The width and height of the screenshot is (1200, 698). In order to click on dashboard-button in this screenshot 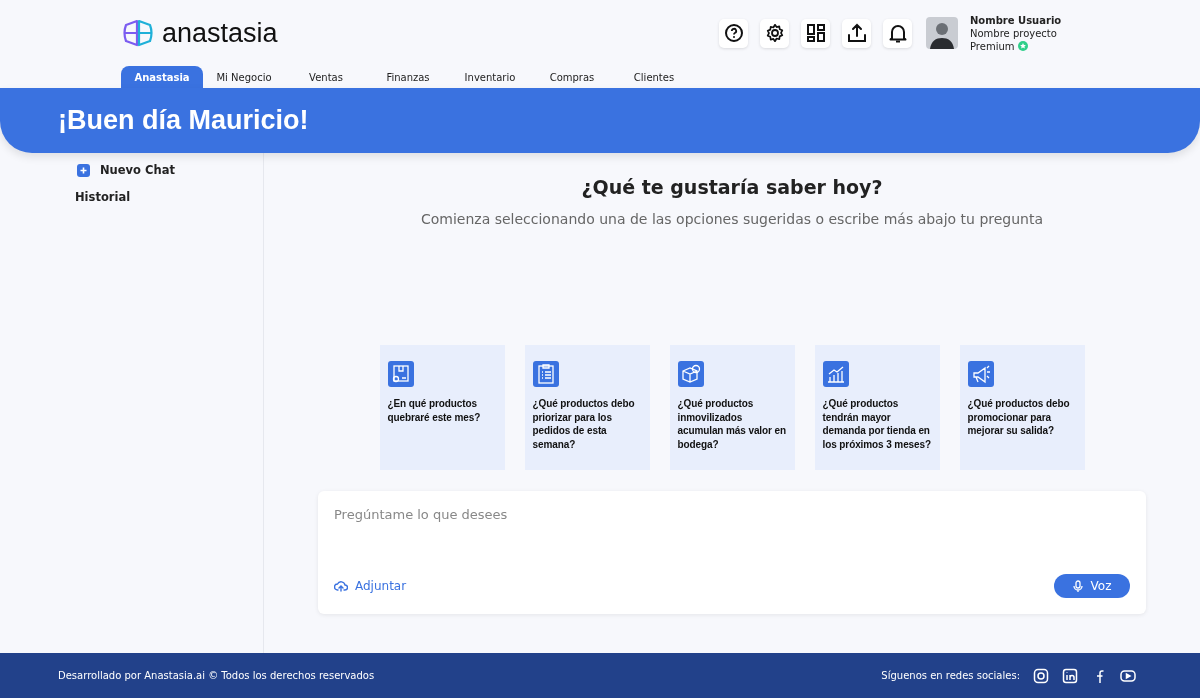, I will do `click(815, 33)`.